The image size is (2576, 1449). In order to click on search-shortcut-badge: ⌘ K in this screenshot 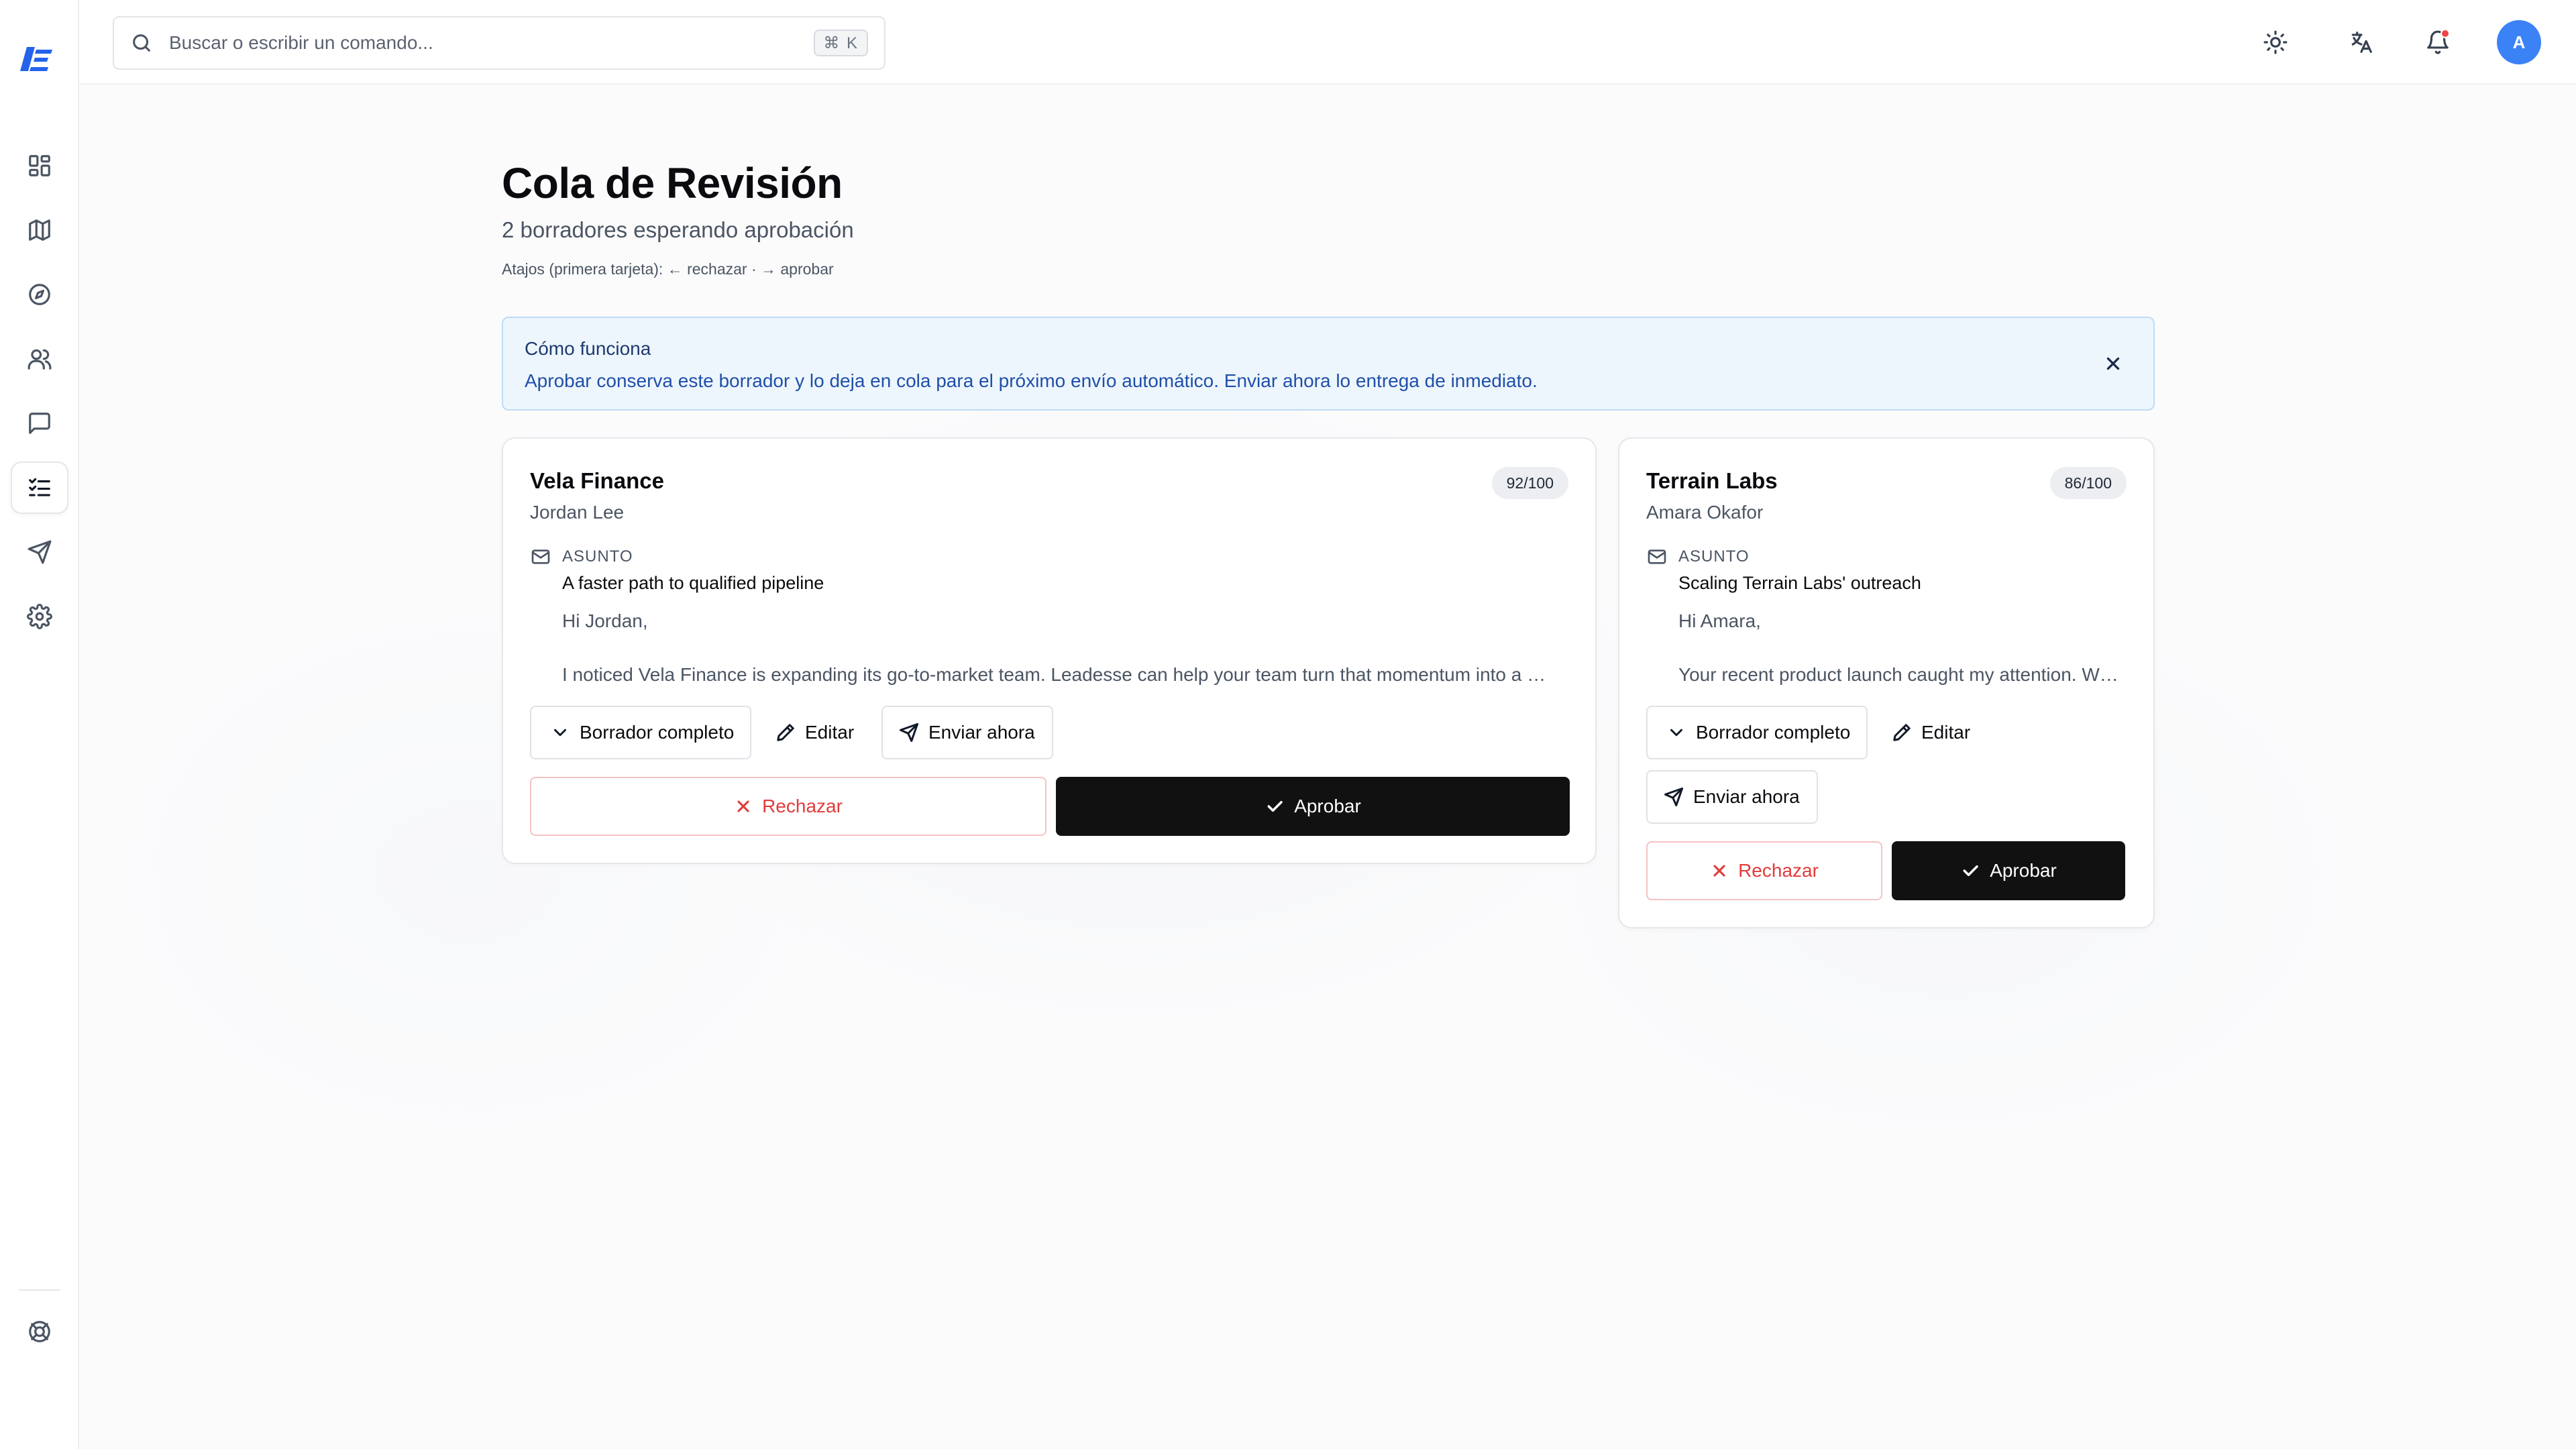, I will do `click(841, 43)`.